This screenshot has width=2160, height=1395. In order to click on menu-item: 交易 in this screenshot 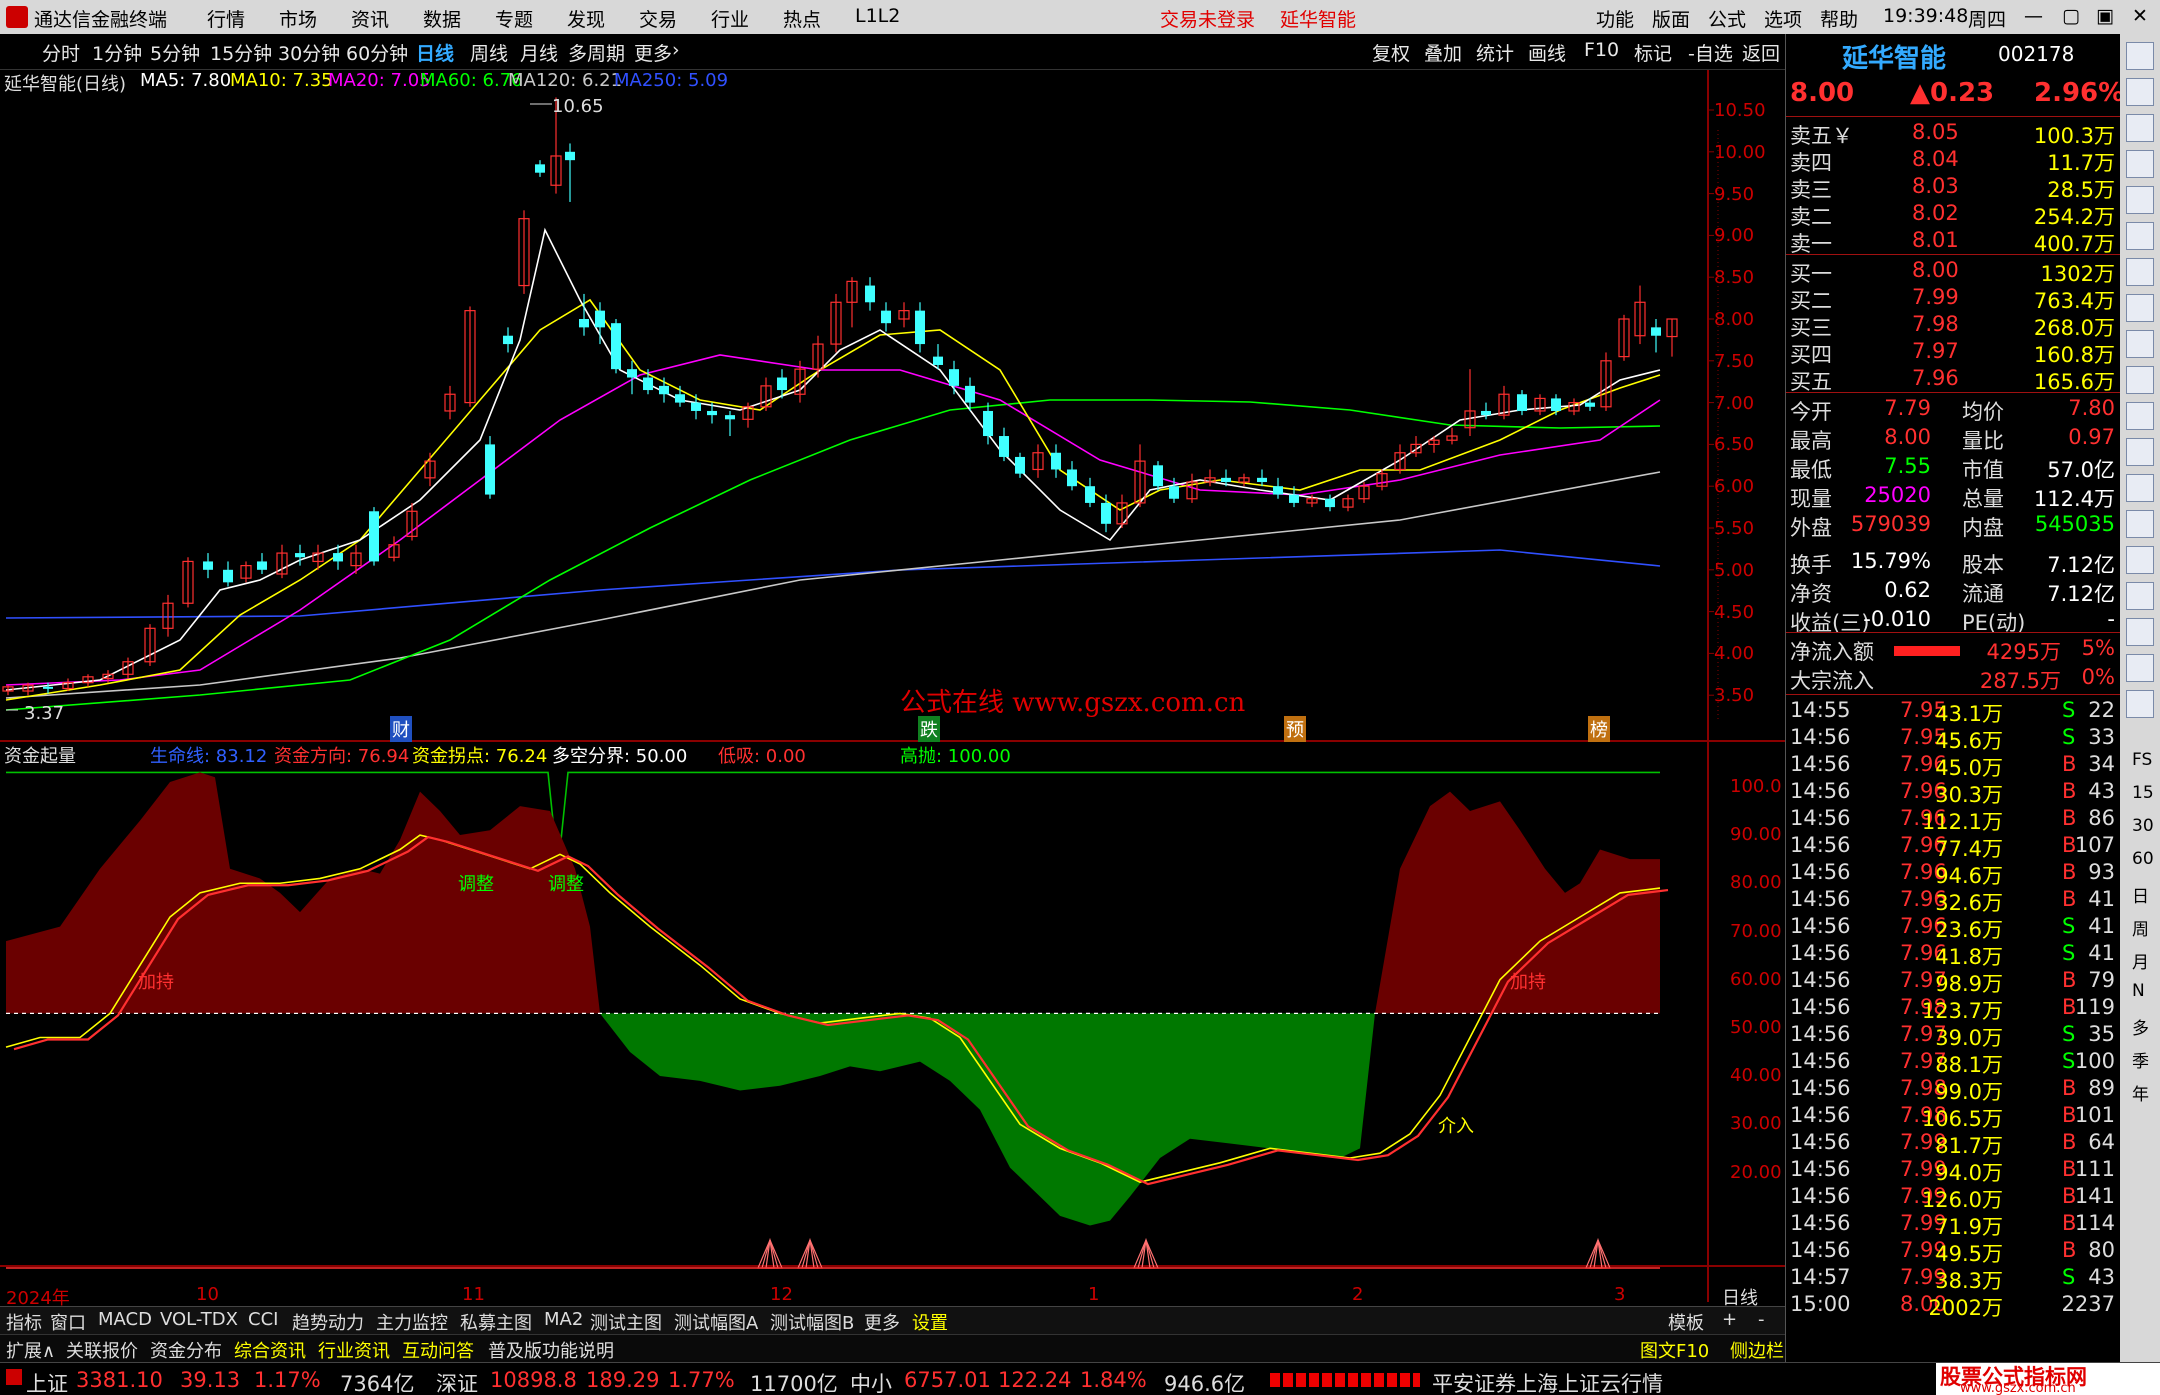, I will do `click(658, 18)`.